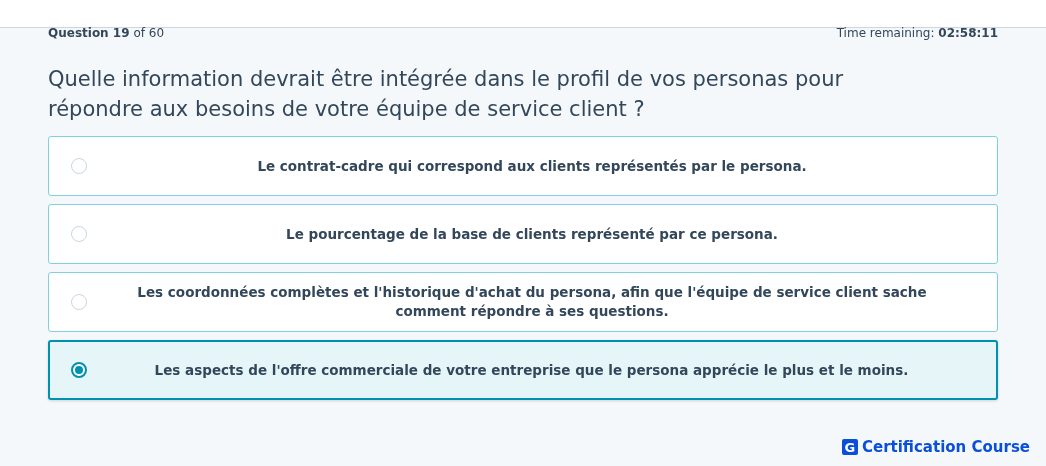 This screenshot has width=1046, height=466. What do you see at coordinates (945, 447) in the screenshot?
I see `brand-name: Certification Course` at bounding box center [945, 447].